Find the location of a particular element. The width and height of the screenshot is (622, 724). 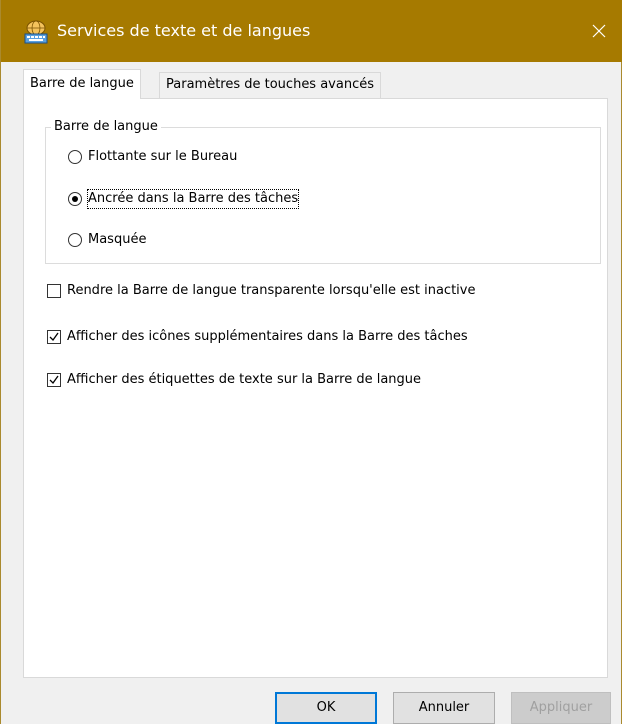

groupbox-legend: Barre de langue is located at coordinates (106, 127).